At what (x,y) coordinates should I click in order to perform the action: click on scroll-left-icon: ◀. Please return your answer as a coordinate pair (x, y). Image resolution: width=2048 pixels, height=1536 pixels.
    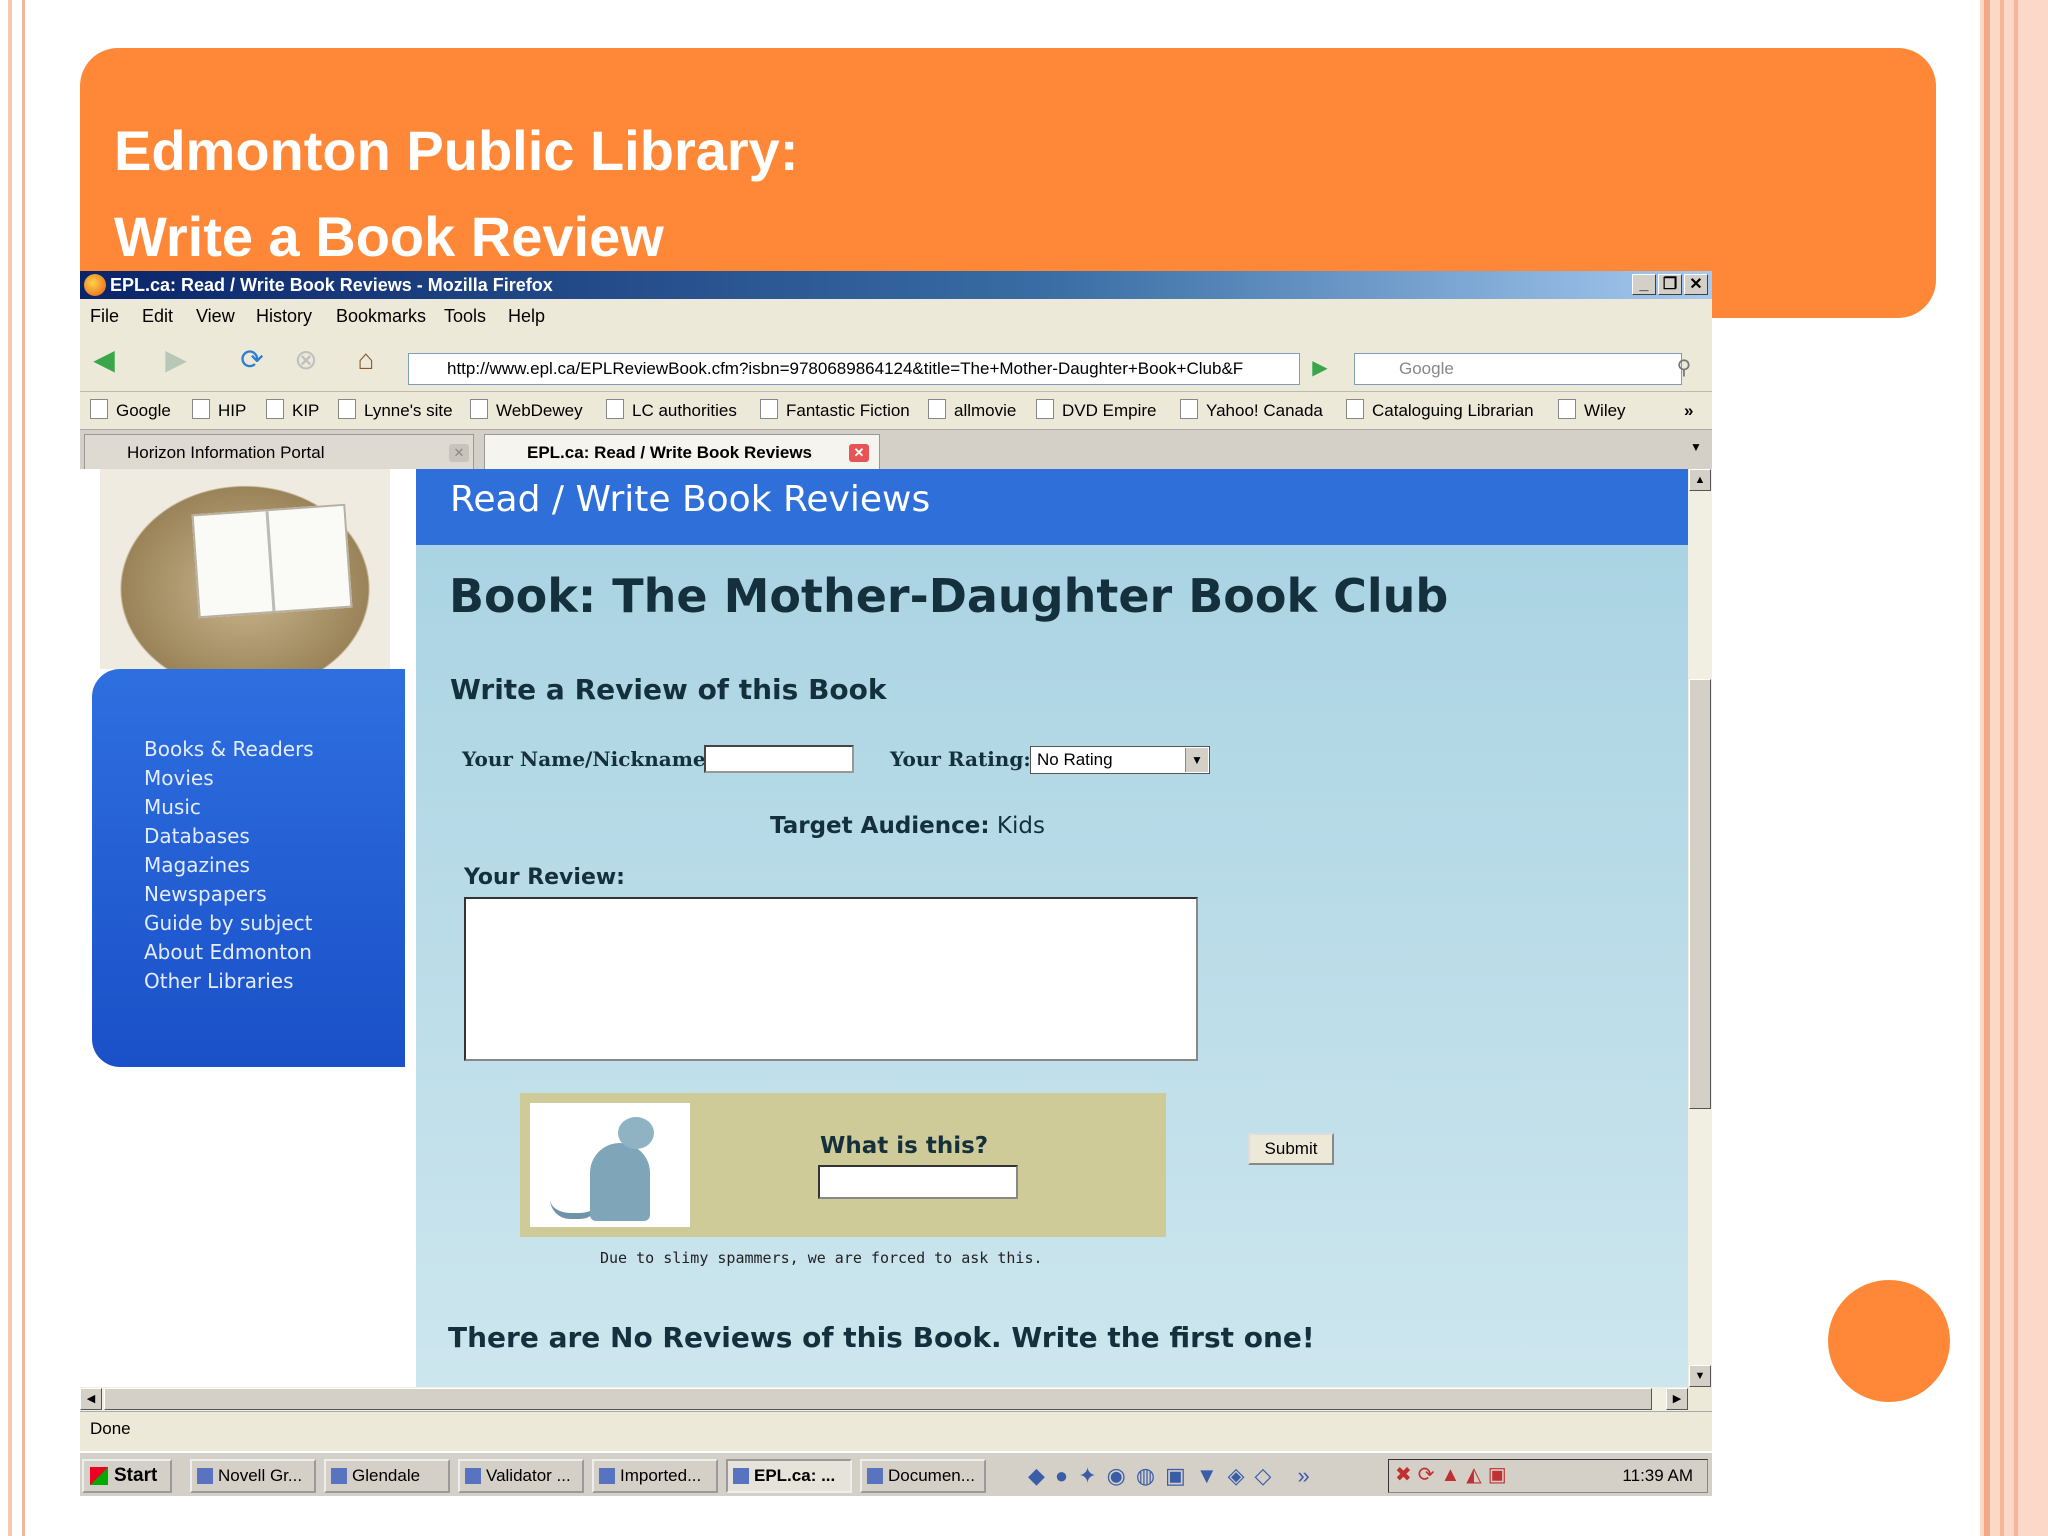
    Looking at the image, I should click on (91, 1399).